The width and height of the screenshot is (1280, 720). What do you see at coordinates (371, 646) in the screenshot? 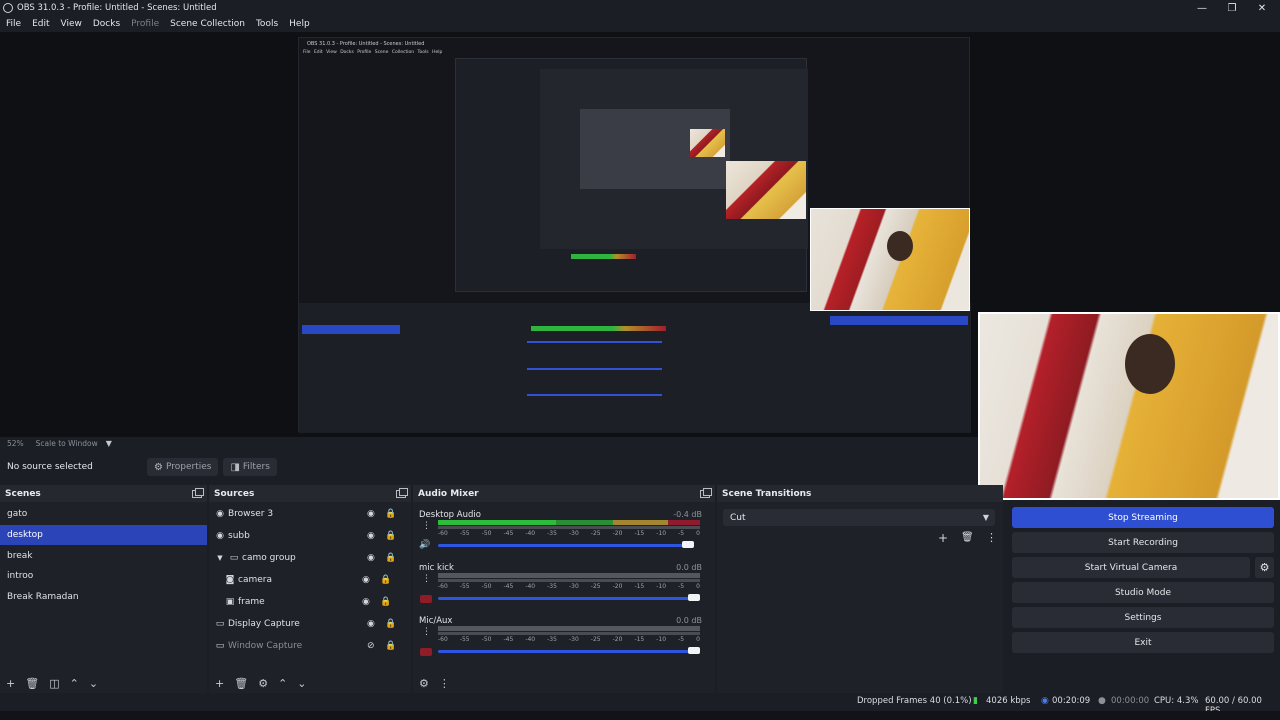
I see `eye-hidden-icon: ⊘` at bounding box center [371, 646].